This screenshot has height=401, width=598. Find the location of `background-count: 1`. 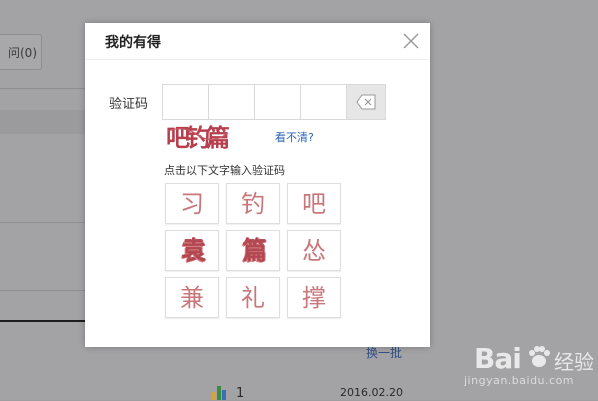

background-count: 1 is located at coordinates (240, 393).